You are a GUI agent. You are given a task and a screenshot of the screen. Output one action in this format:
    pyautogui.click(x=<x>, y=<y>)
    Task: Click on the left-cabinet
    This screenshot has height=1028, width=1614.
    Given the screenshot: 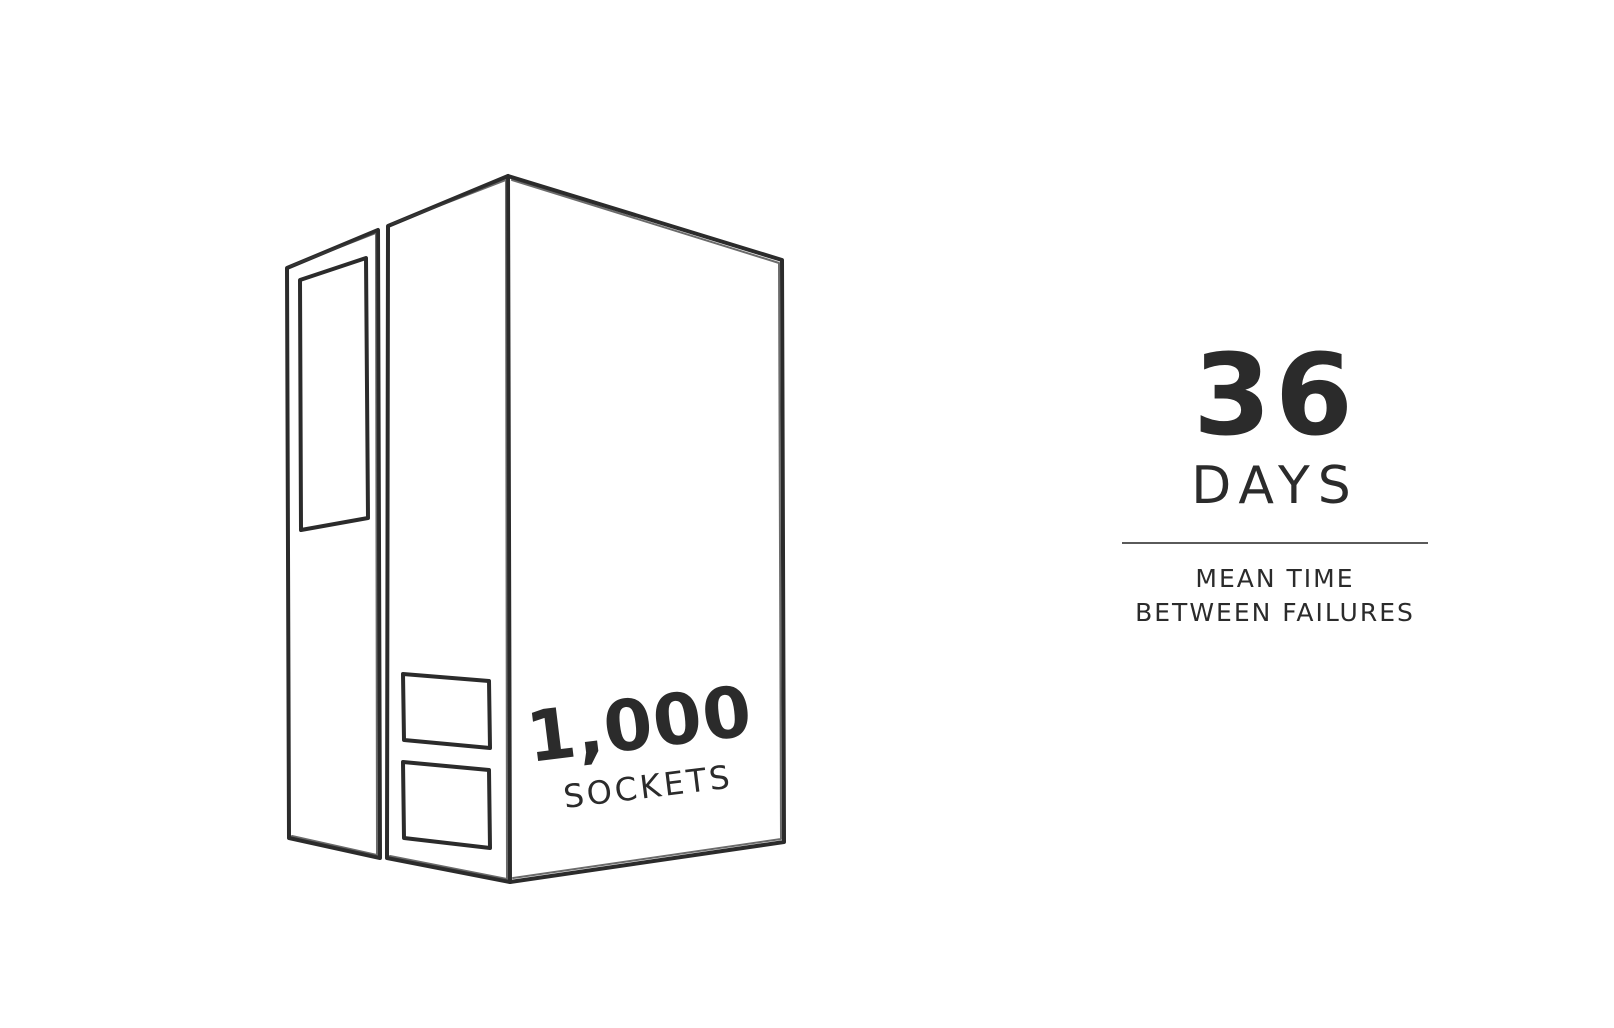 What is the action you would take?
    pyautogui.click(x=333, y=544)
    